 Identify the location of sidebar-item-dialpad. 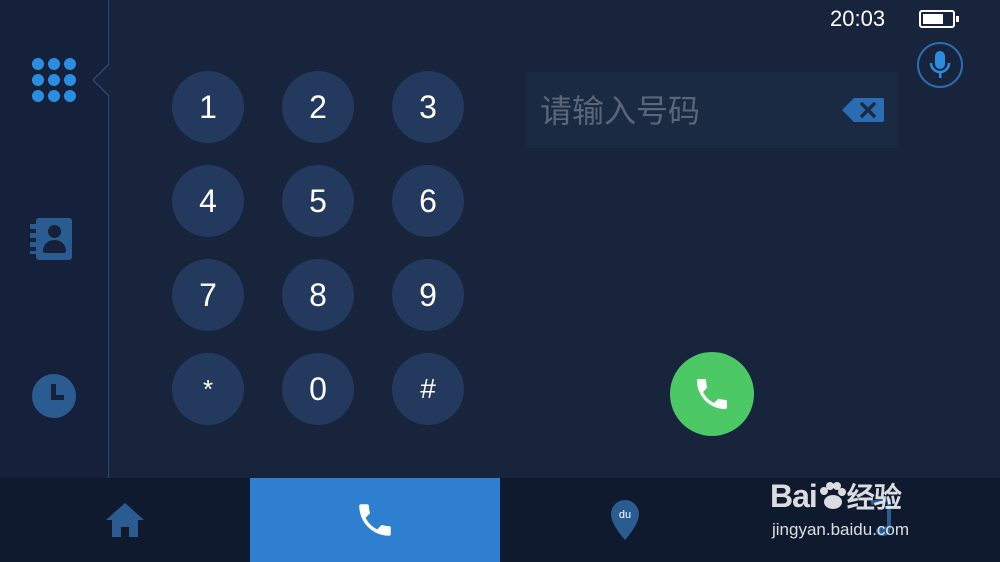
(54, 80).